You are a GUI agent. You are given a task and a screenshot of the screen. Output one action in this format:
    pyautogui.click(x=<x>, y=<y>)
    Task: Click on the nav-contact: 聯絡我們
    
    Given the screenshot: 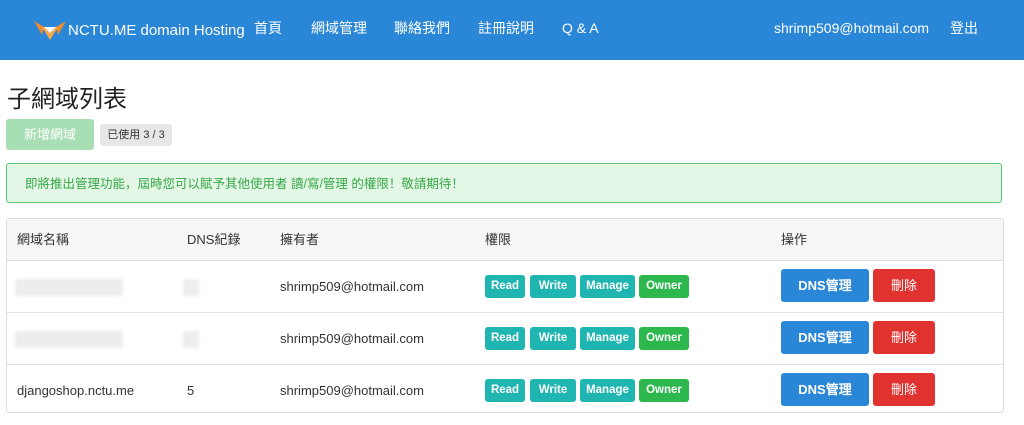 What is the action you would take?
    pyautogui.click(x=422, y=30)
    